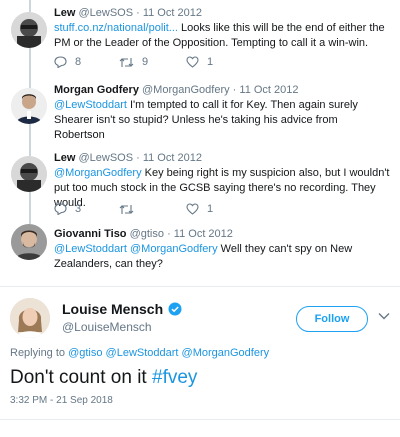 The width and height of the screenshot is (400, 437). What do you see at coordinates (147, 234) in the screenshot?
I see `author-handle: @gtiso` at bounding box center [147, 234].